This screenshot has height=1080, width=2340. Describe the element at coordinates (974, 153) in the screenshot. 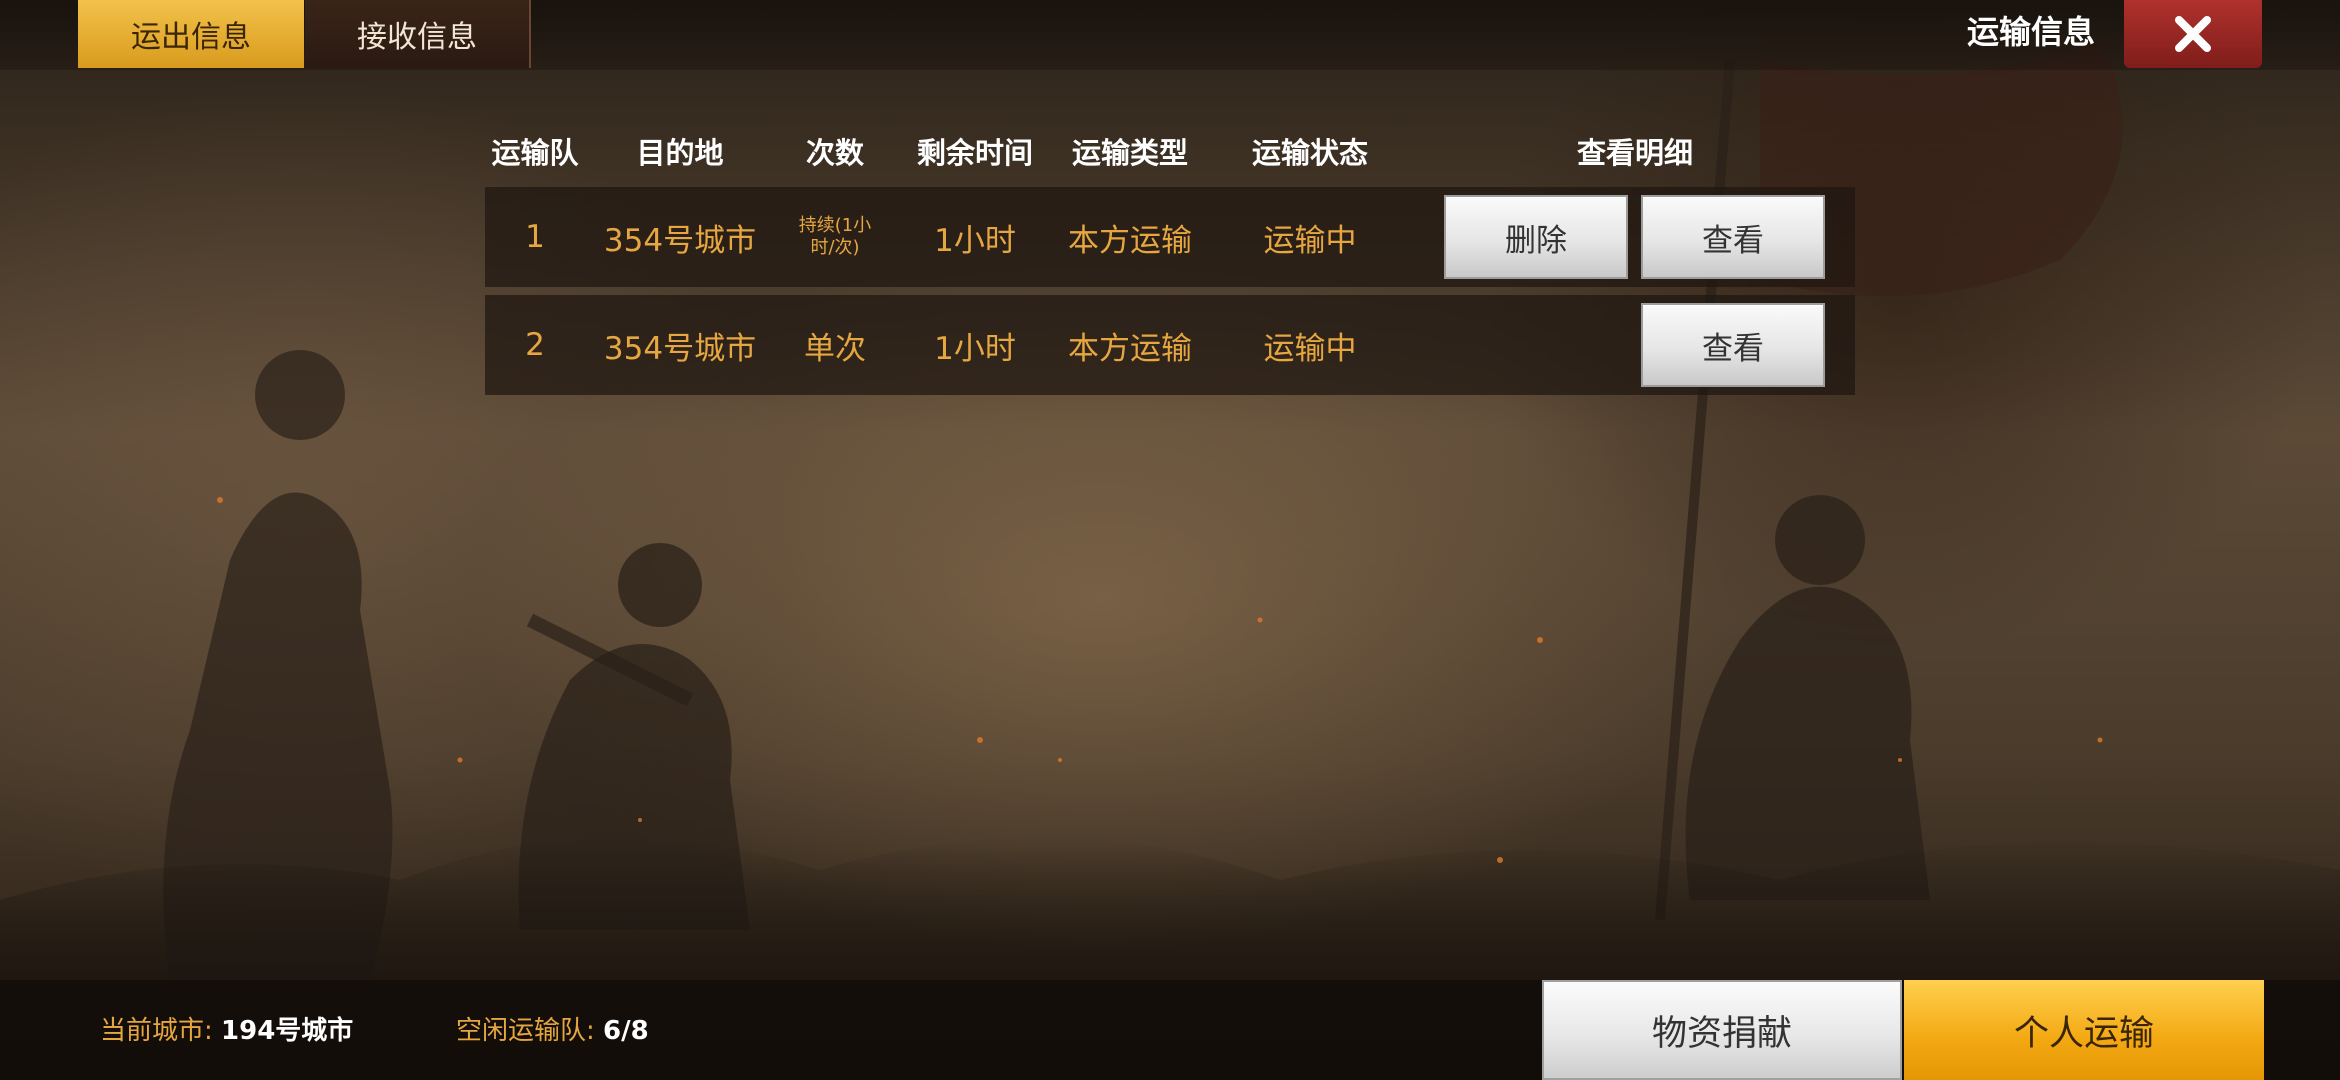

I see `header-remaining-time: 剩余时间` at that location.